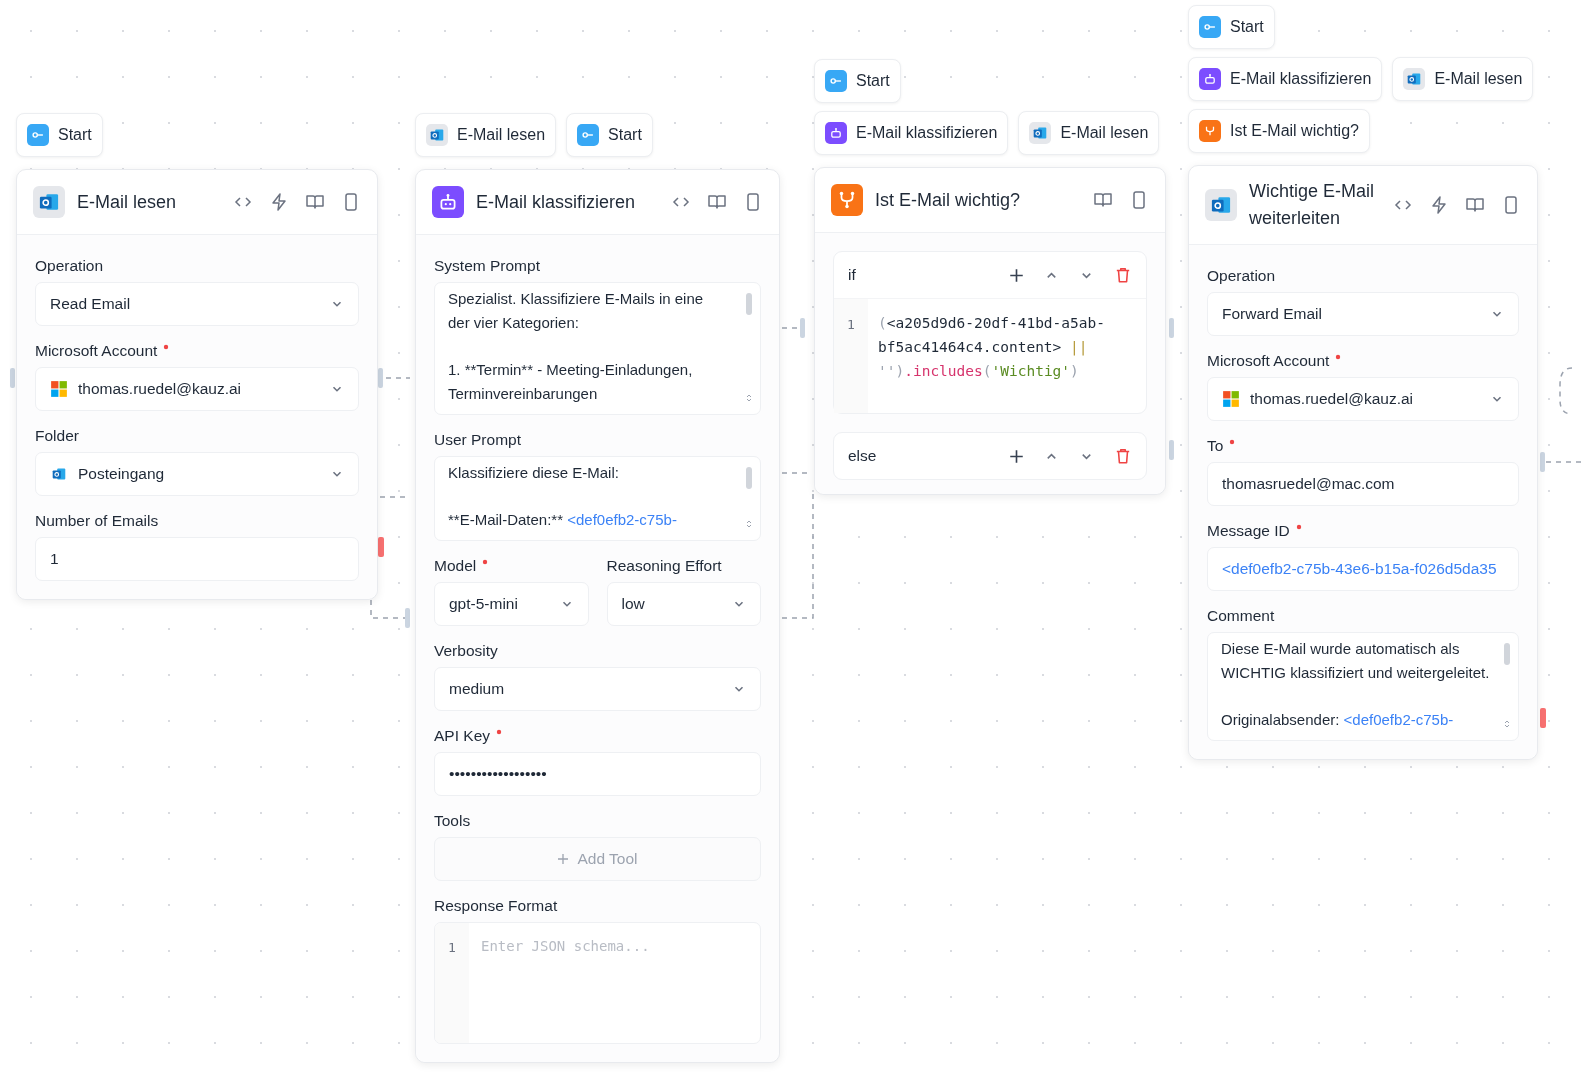 Image resolution: width=1582 pixels, height=1074 pixels. Describe the element at coordinates (511, 604) in the screenshot. I see `select-field: gpt-5-mini` at that location.